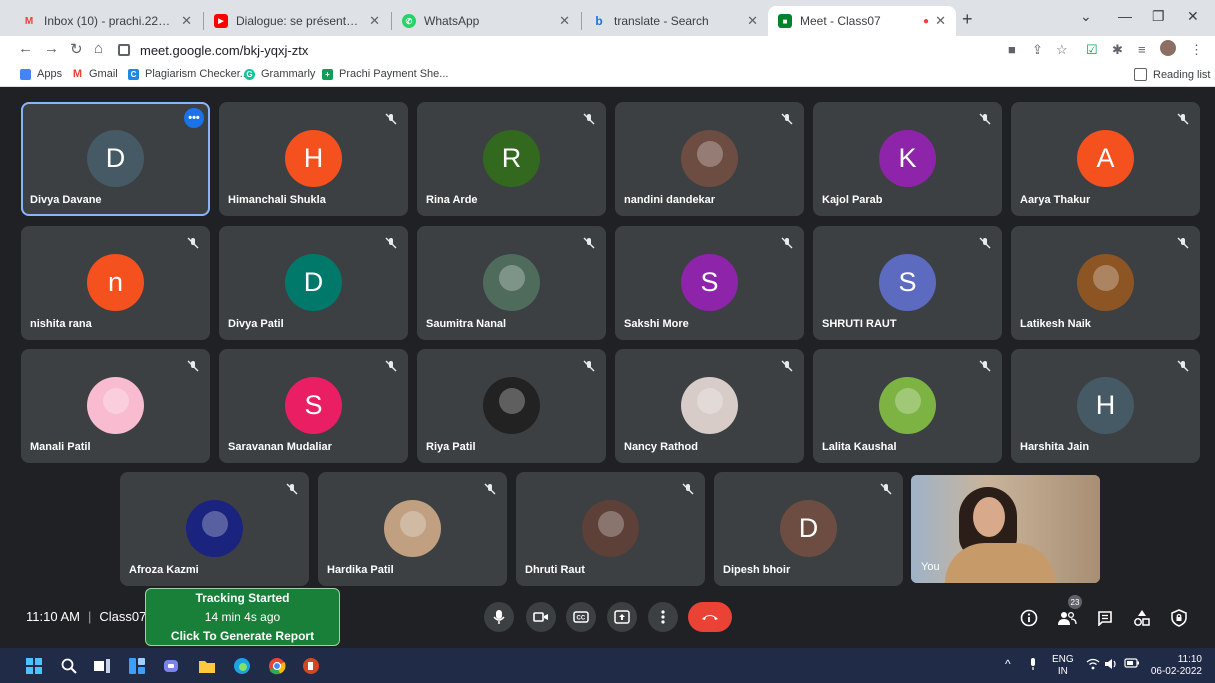 This screenshot has height=683, width=1215. I want to click on bookmark-apps: Apps, so click(41, 74).